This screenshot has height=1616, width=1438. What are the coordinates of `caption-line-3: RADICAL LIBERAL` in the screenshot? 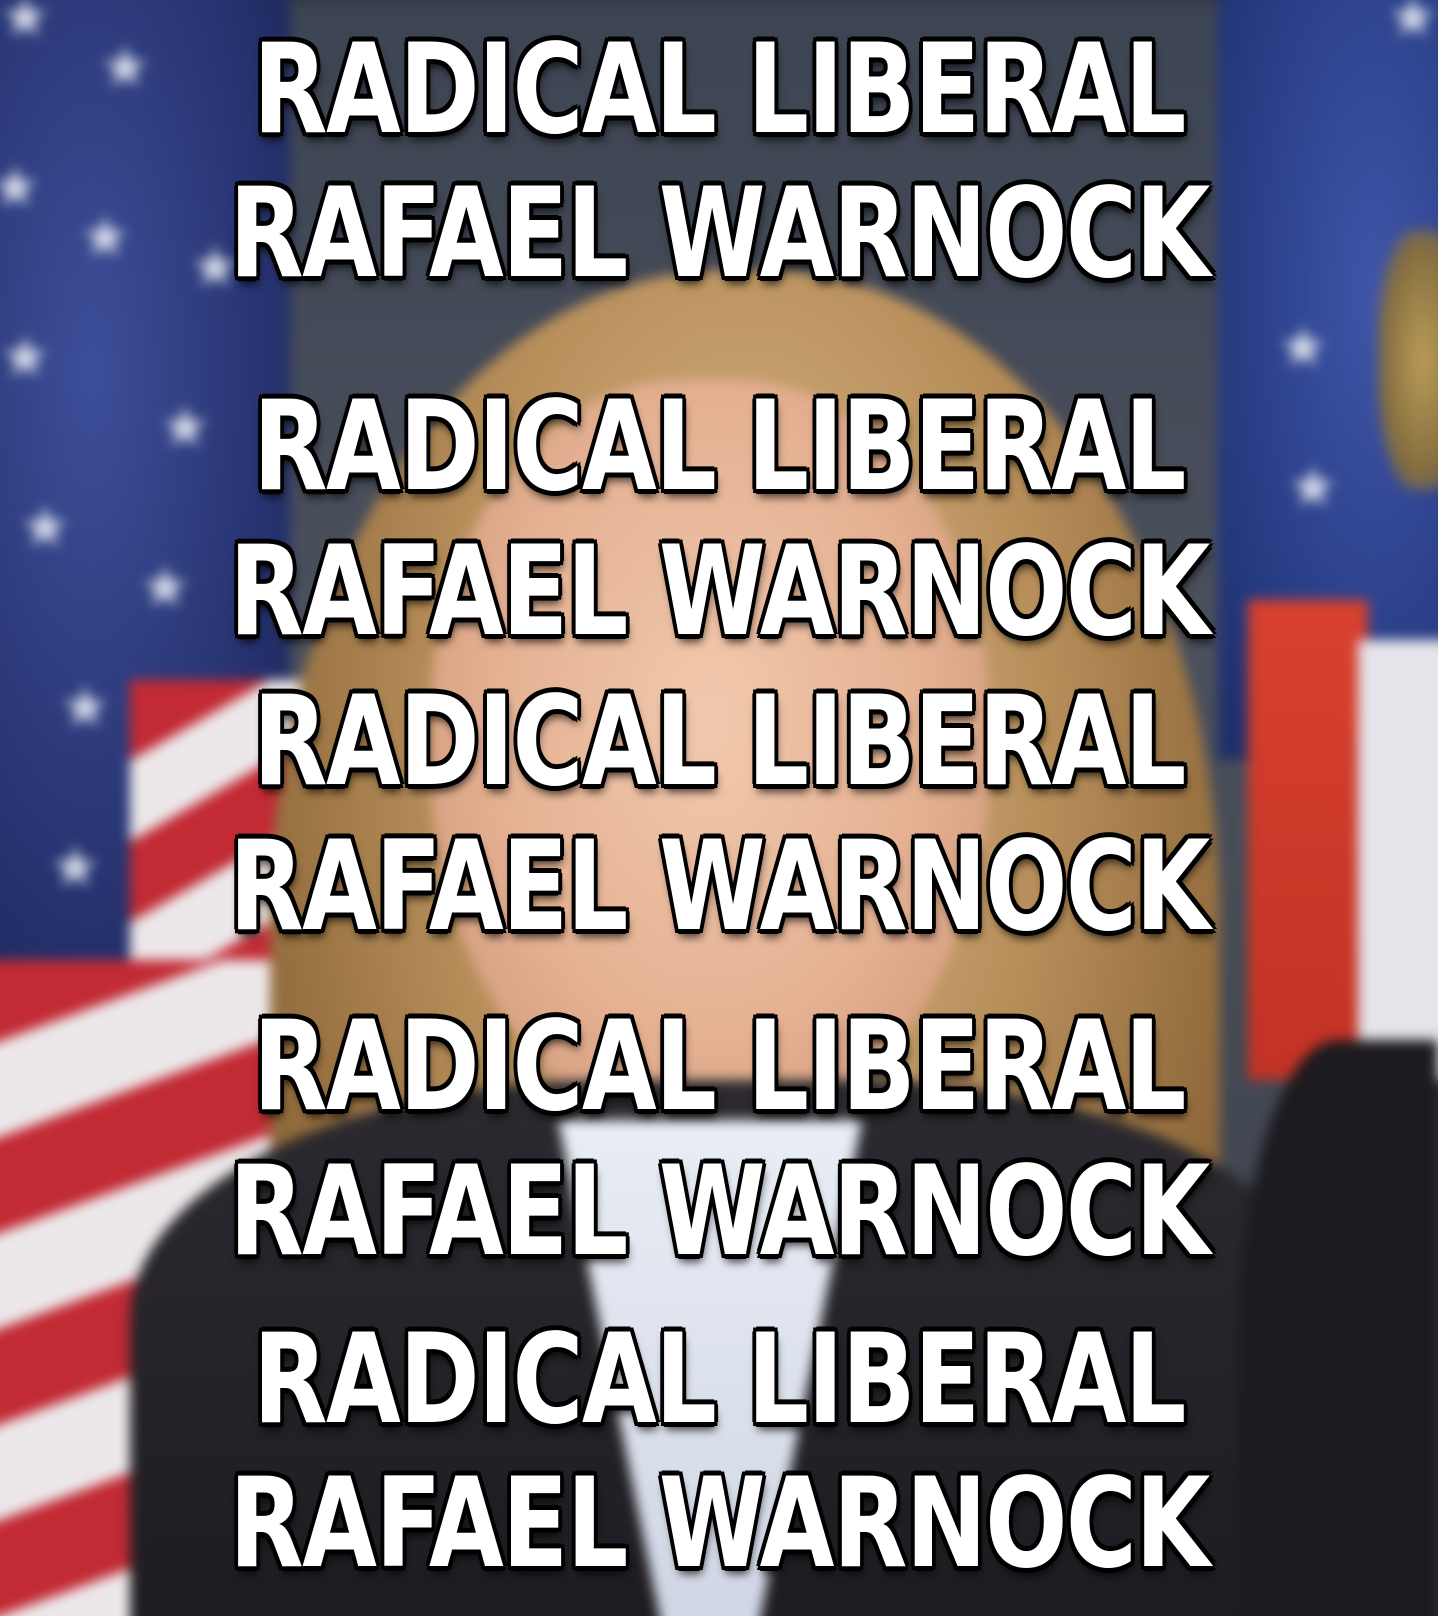 It's located at (719, 447).